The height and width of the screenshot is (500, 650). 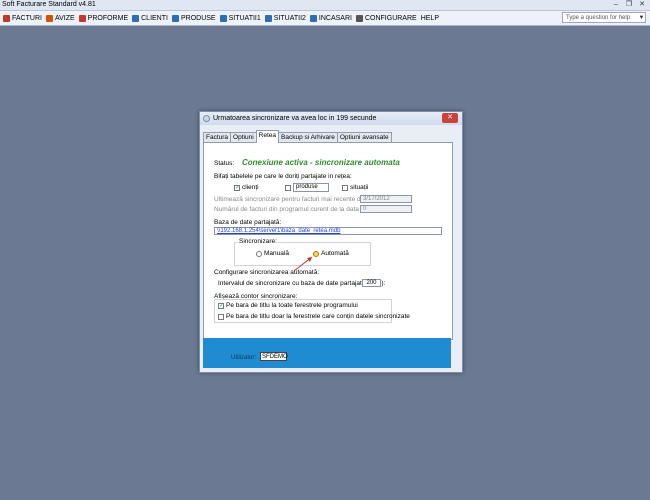 I want to click on menu-item-proforme: PROFORME, so click(x=104, y=18).